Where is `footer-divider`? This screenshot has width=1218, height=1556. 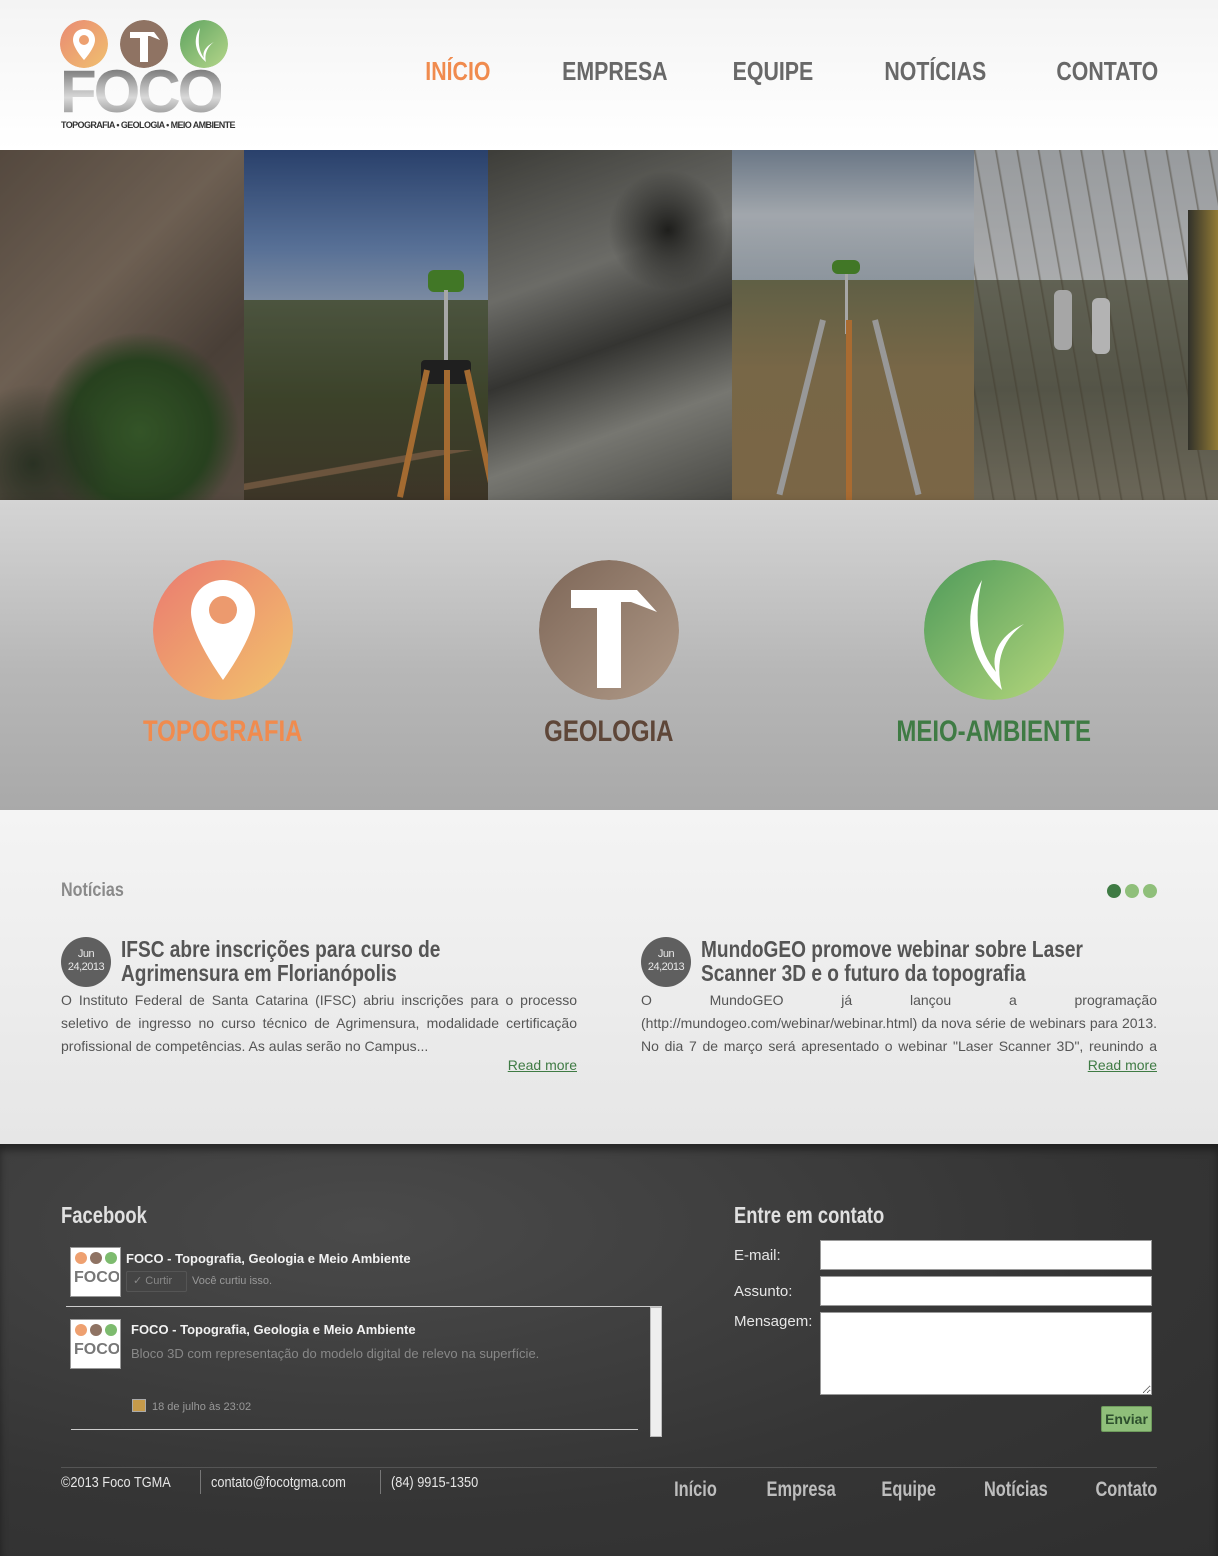
footer-divider is located at coordinates (609, 1467).